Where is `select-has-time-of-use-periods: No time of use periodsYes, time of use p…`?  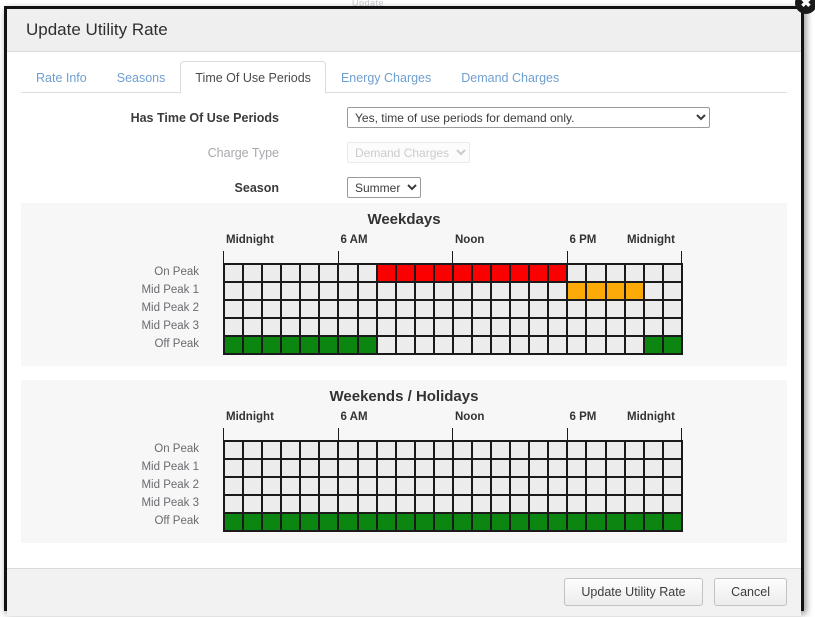 select-has-time-of-use-periods: No time of use periodsYes, time of use p… is located at coordinates (528, 117).